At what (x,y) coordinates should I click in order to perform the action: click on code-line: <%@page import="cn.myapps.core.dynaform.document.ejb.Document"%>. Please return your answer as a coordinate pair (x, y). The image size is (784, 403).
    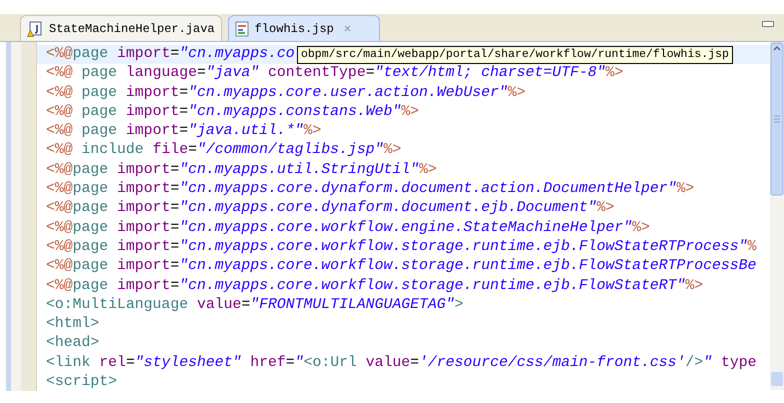
    Looking at the image, I should click on (330, 208).